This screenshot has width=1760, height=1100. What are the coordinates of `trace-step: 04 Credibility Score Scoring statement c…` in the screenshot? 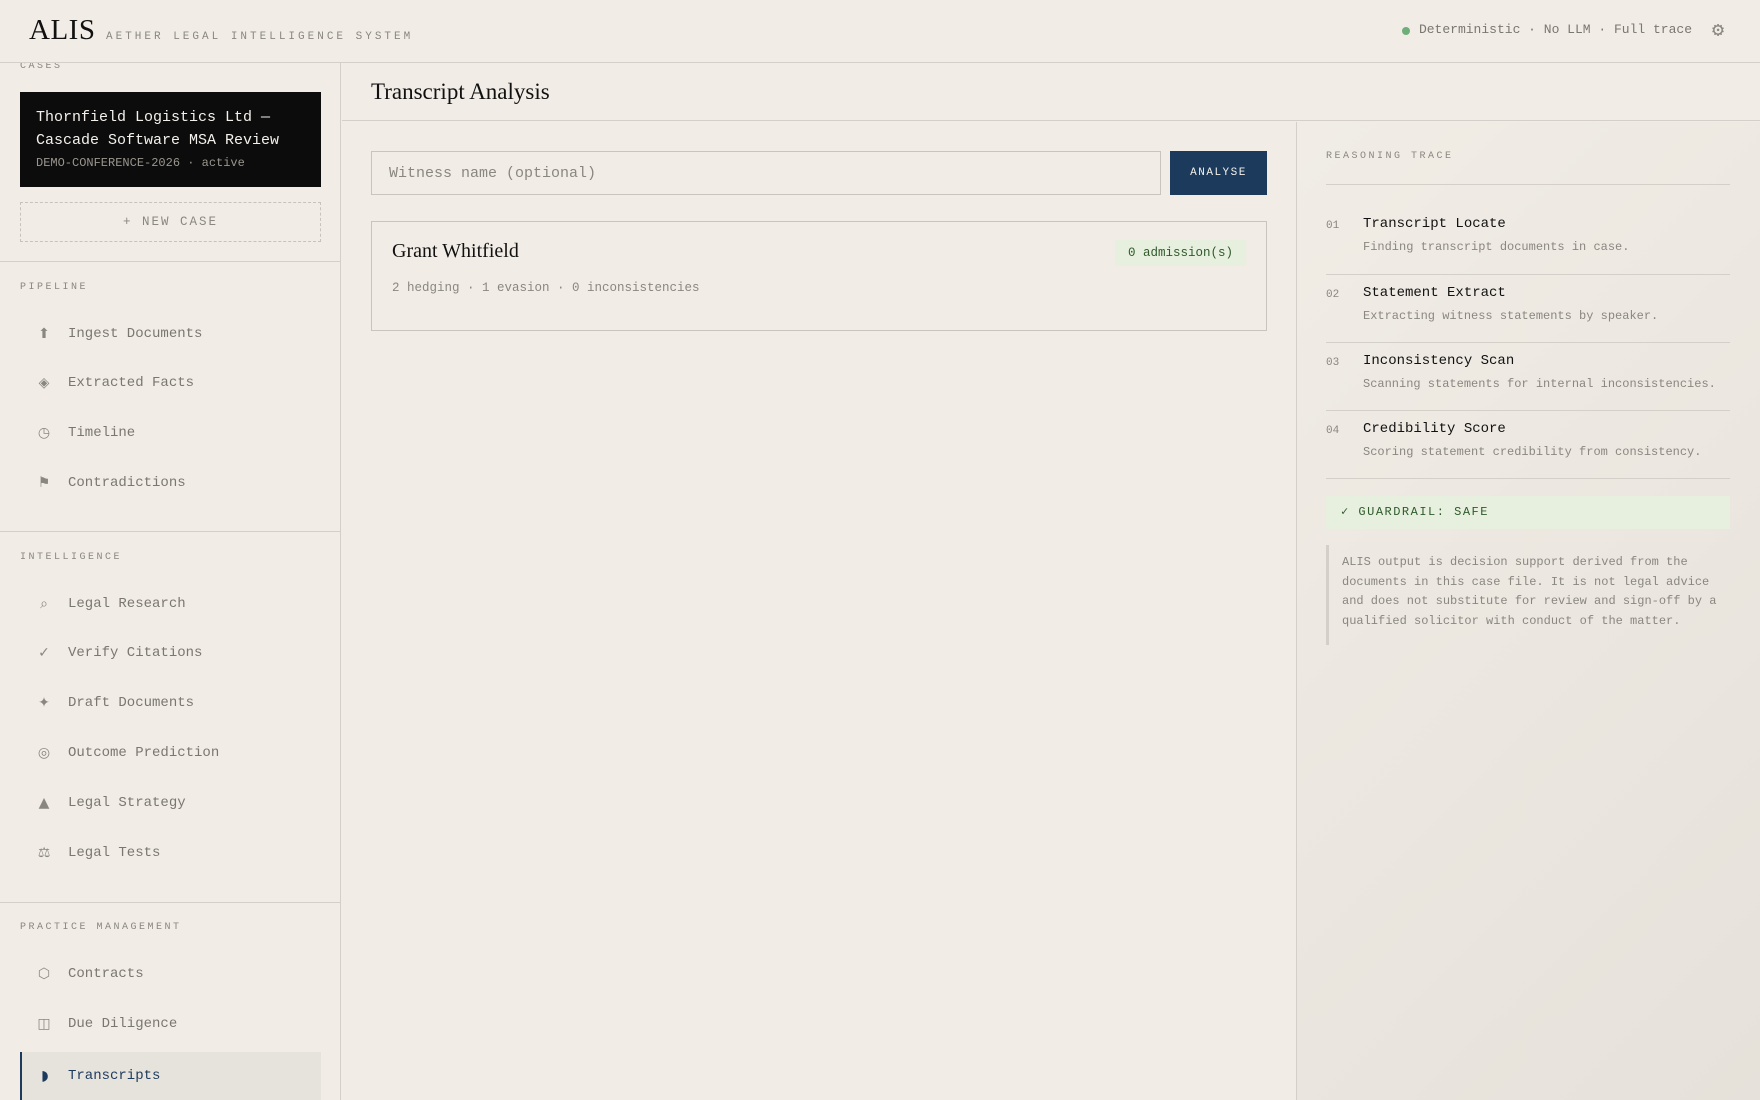 It's located at (1528, 445).